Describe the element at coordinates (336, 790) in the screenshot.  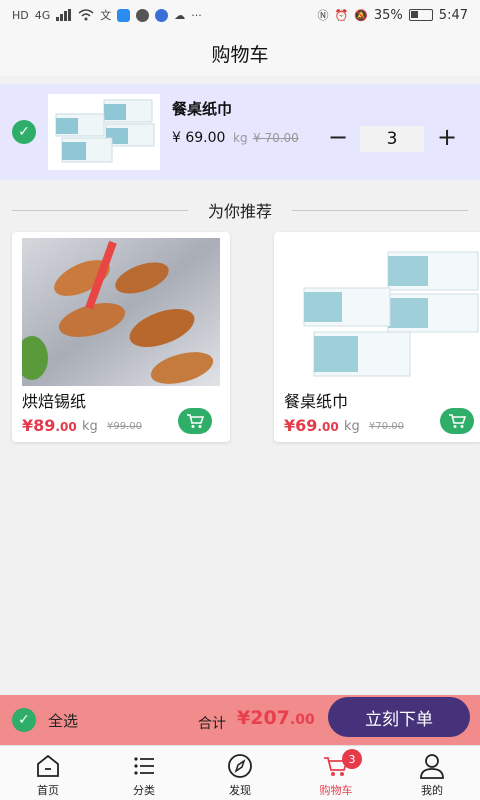
I see `tab-label: 购物车` at that location.